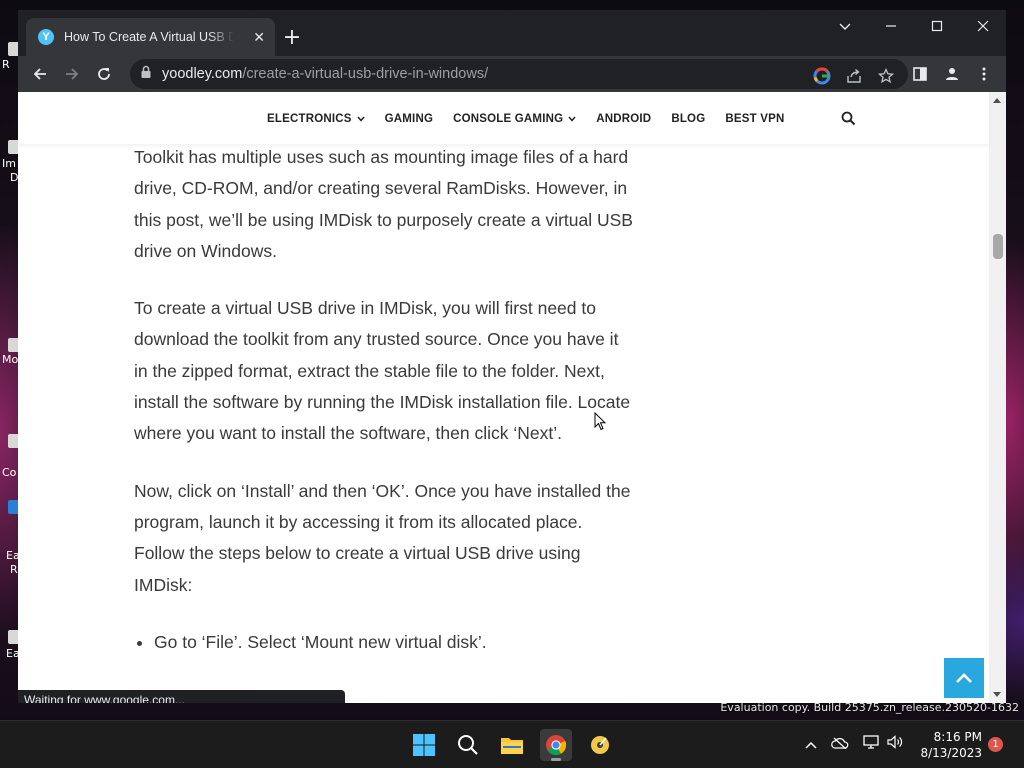 This screenshot has height=768, width=1024. What do you see at coordinates (952, 74) in the screenshot?
I see `profile-avatar-icon` at bounding box center [952, 74].